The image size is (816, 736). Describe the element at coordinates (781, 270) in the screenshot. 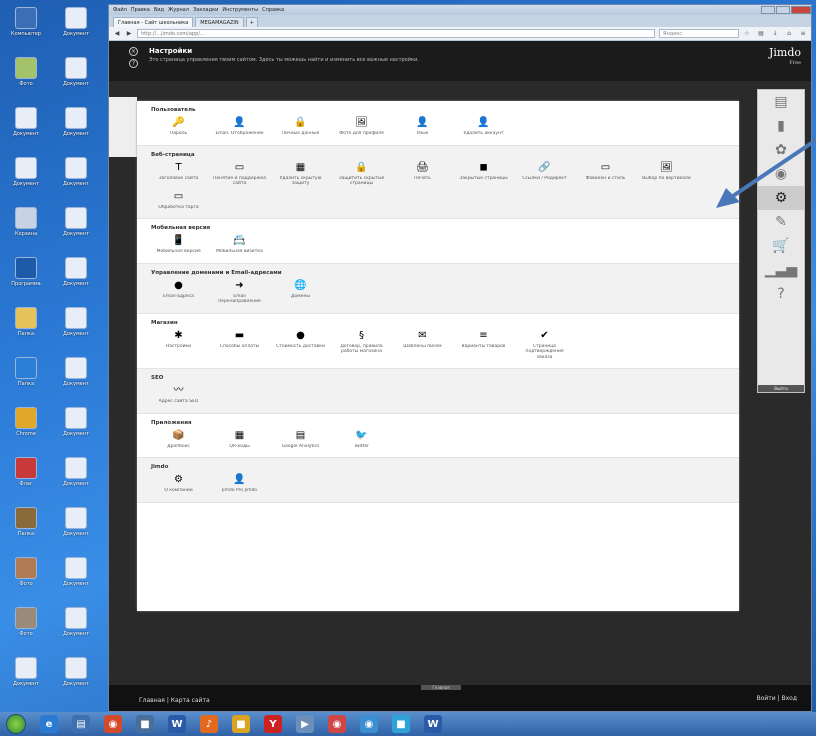

I see `stats-icon: ▁▃▅` at that location.